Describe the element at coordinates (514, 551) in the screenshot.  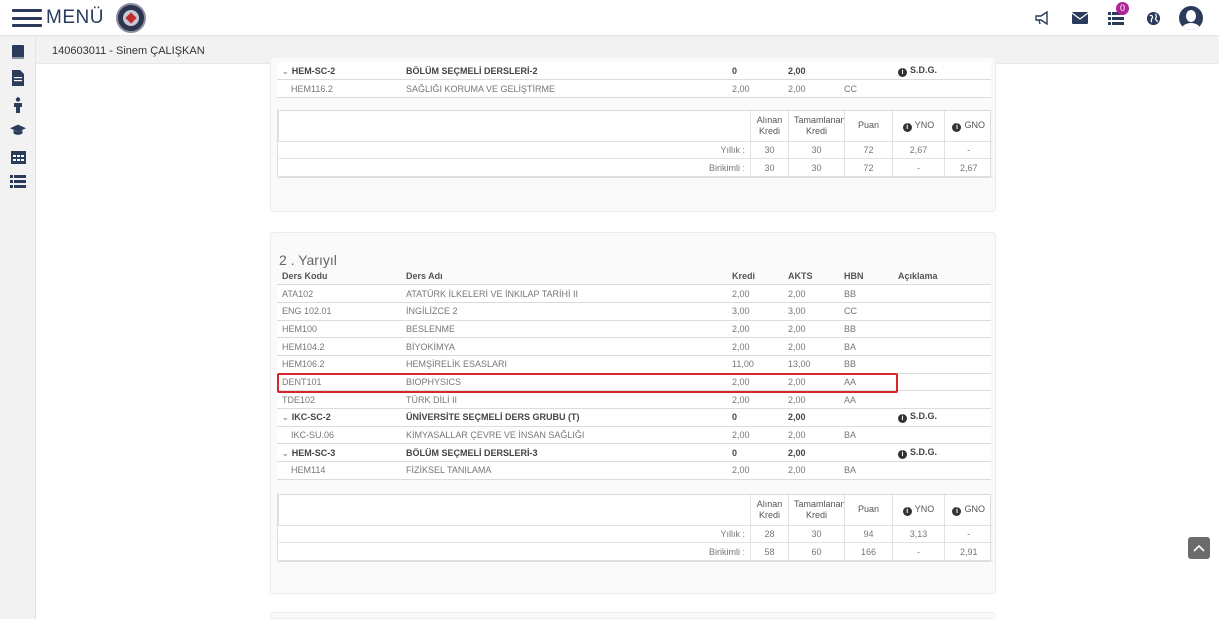
I see `birikimli-label: Birikimli :` at that location.